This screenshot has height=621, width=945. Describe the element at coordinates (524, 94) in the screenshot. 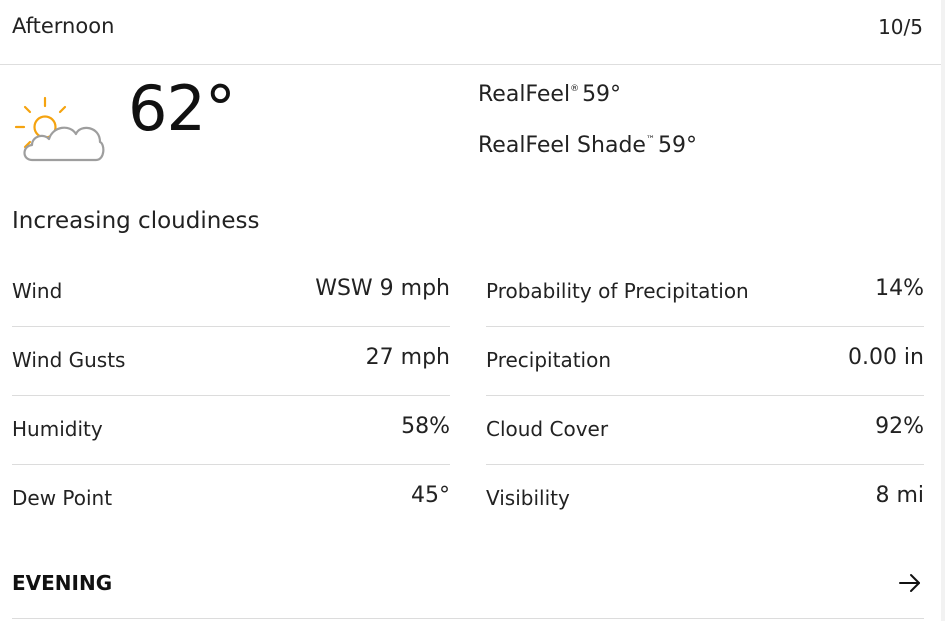

I see `realfeel-label: RealFeel` at that location.